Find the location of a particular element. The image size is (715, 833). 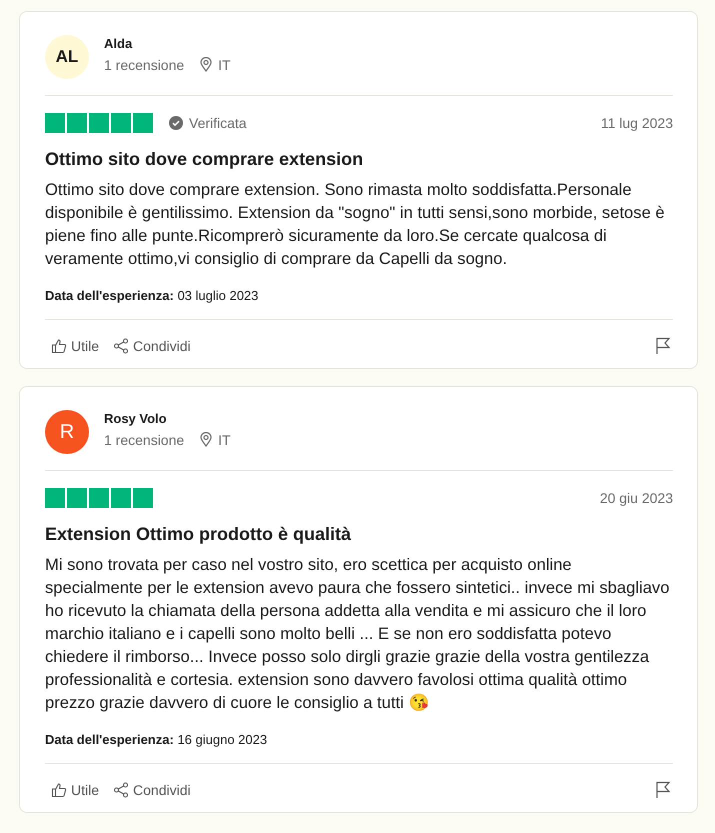

reviewer-name: Rosy Volo is located at coordinates (167, 418).